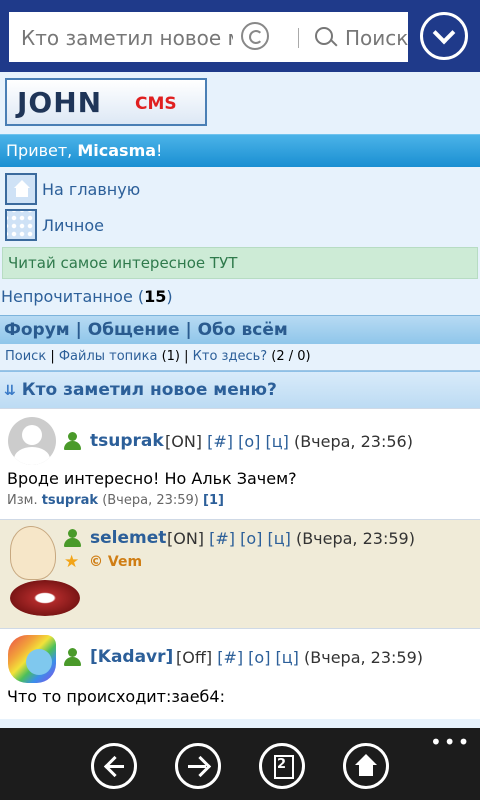 This screenshot has height=800, width=480. What do you see at coordinates (324, 36) in the screenshot?
I see `search-icon` at bounding box center [324, 36].